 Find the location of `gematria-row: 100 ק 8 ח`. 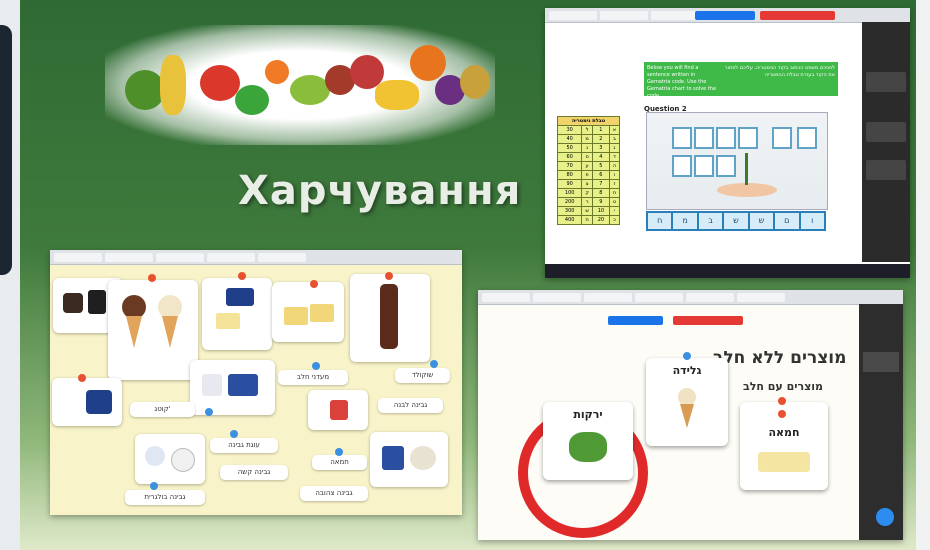

gematria-row: 100 ק 8 ח is located at coordinates (588, 193).